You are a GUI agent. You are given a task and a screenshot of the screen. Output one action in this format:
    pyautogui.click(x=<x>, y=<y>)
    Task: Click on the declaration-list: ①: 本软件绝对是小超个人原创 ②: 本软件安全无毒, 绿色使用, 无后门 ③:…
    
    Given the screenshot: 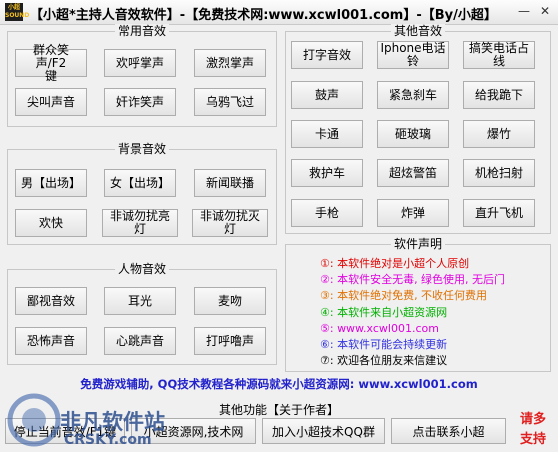 What is the action you would take?
    pyautogui.click(x=412, y=312)
    